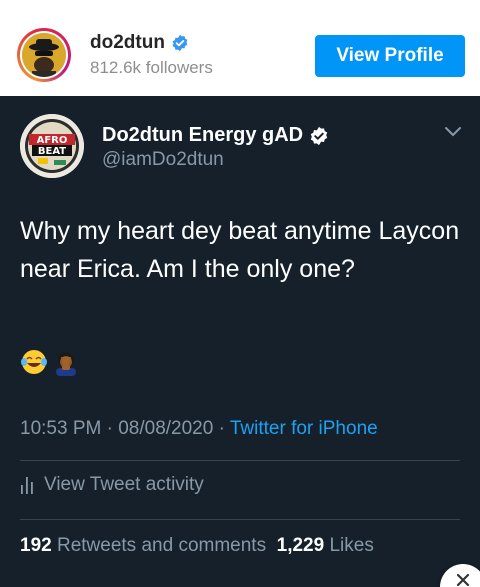 This screenshot has width=480, height=587. Describe the element at coordinates (60, 428) in the screenshot. I see `tweet-time: 10:53 PM` at that location.